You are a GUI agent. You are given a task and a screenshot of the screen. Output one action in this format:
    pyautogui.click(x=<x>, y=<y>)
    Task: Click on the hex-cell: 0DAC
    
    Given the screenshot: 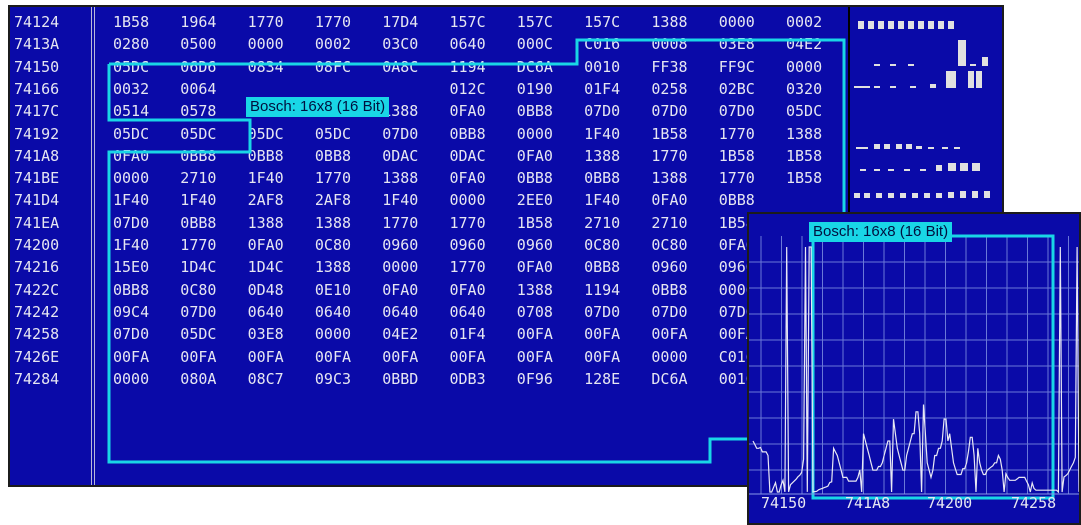 What is the action you would take?
    pyautogui.click(x=481, y=156)
    